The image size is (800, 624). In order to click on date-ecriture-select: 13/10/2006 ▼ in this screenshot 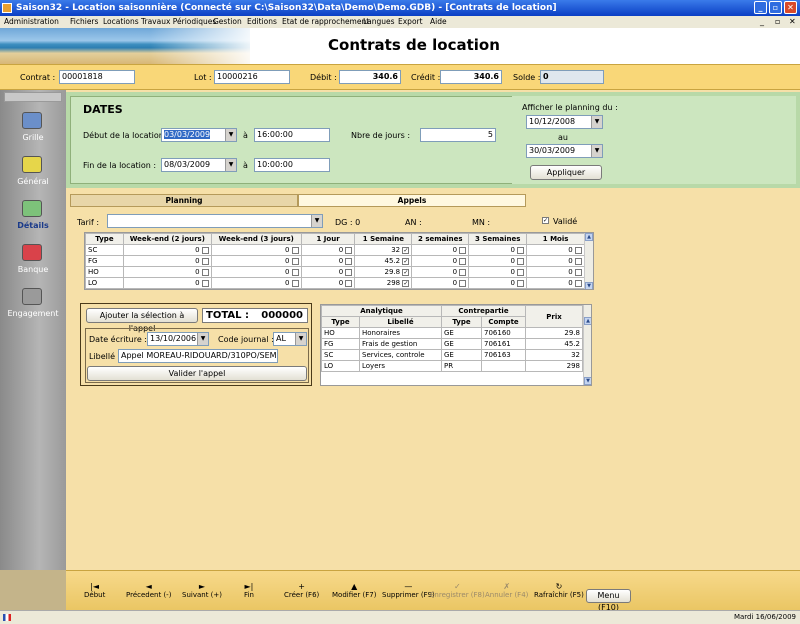, I will do `click(178, 339)`.